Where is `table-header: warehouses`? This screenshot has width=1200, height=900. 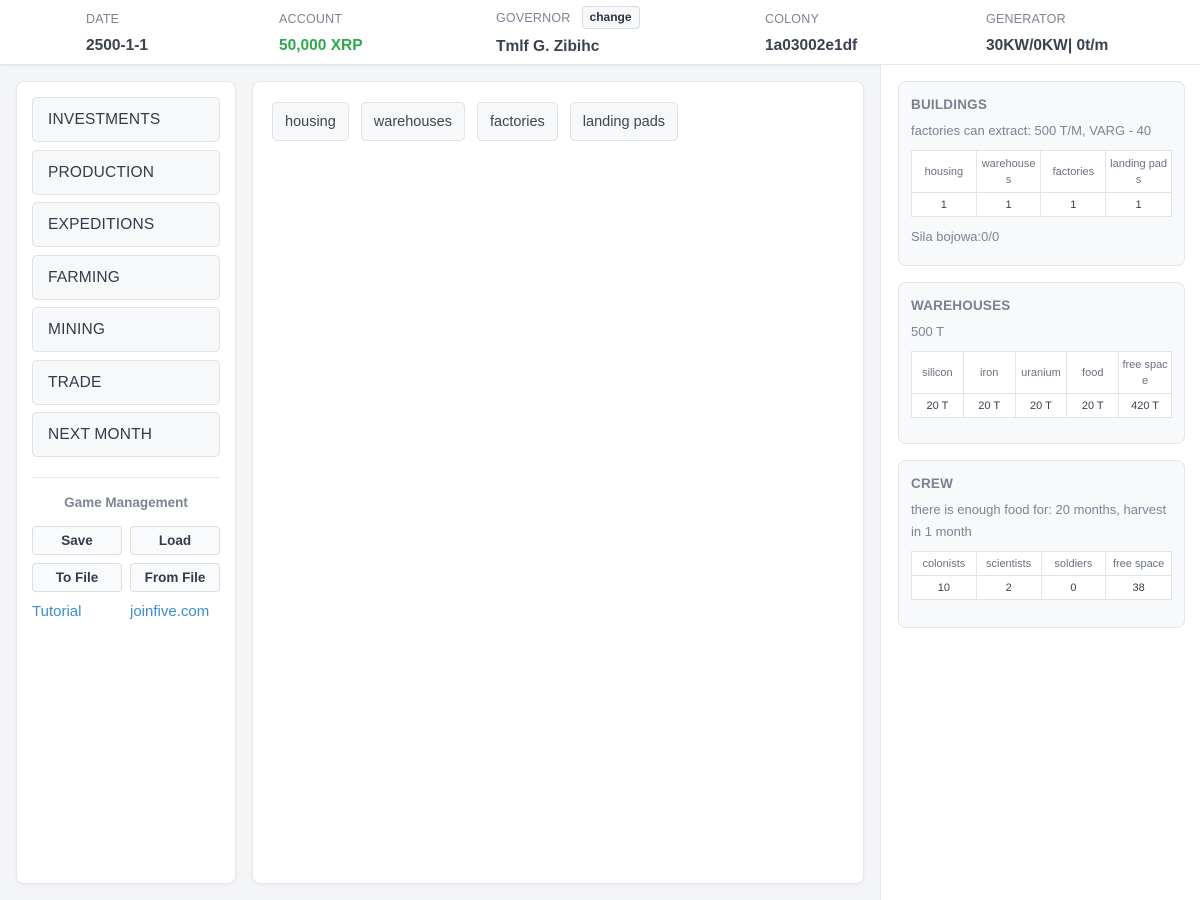 table-header: warehouses is located at coordinates (1008, 171).